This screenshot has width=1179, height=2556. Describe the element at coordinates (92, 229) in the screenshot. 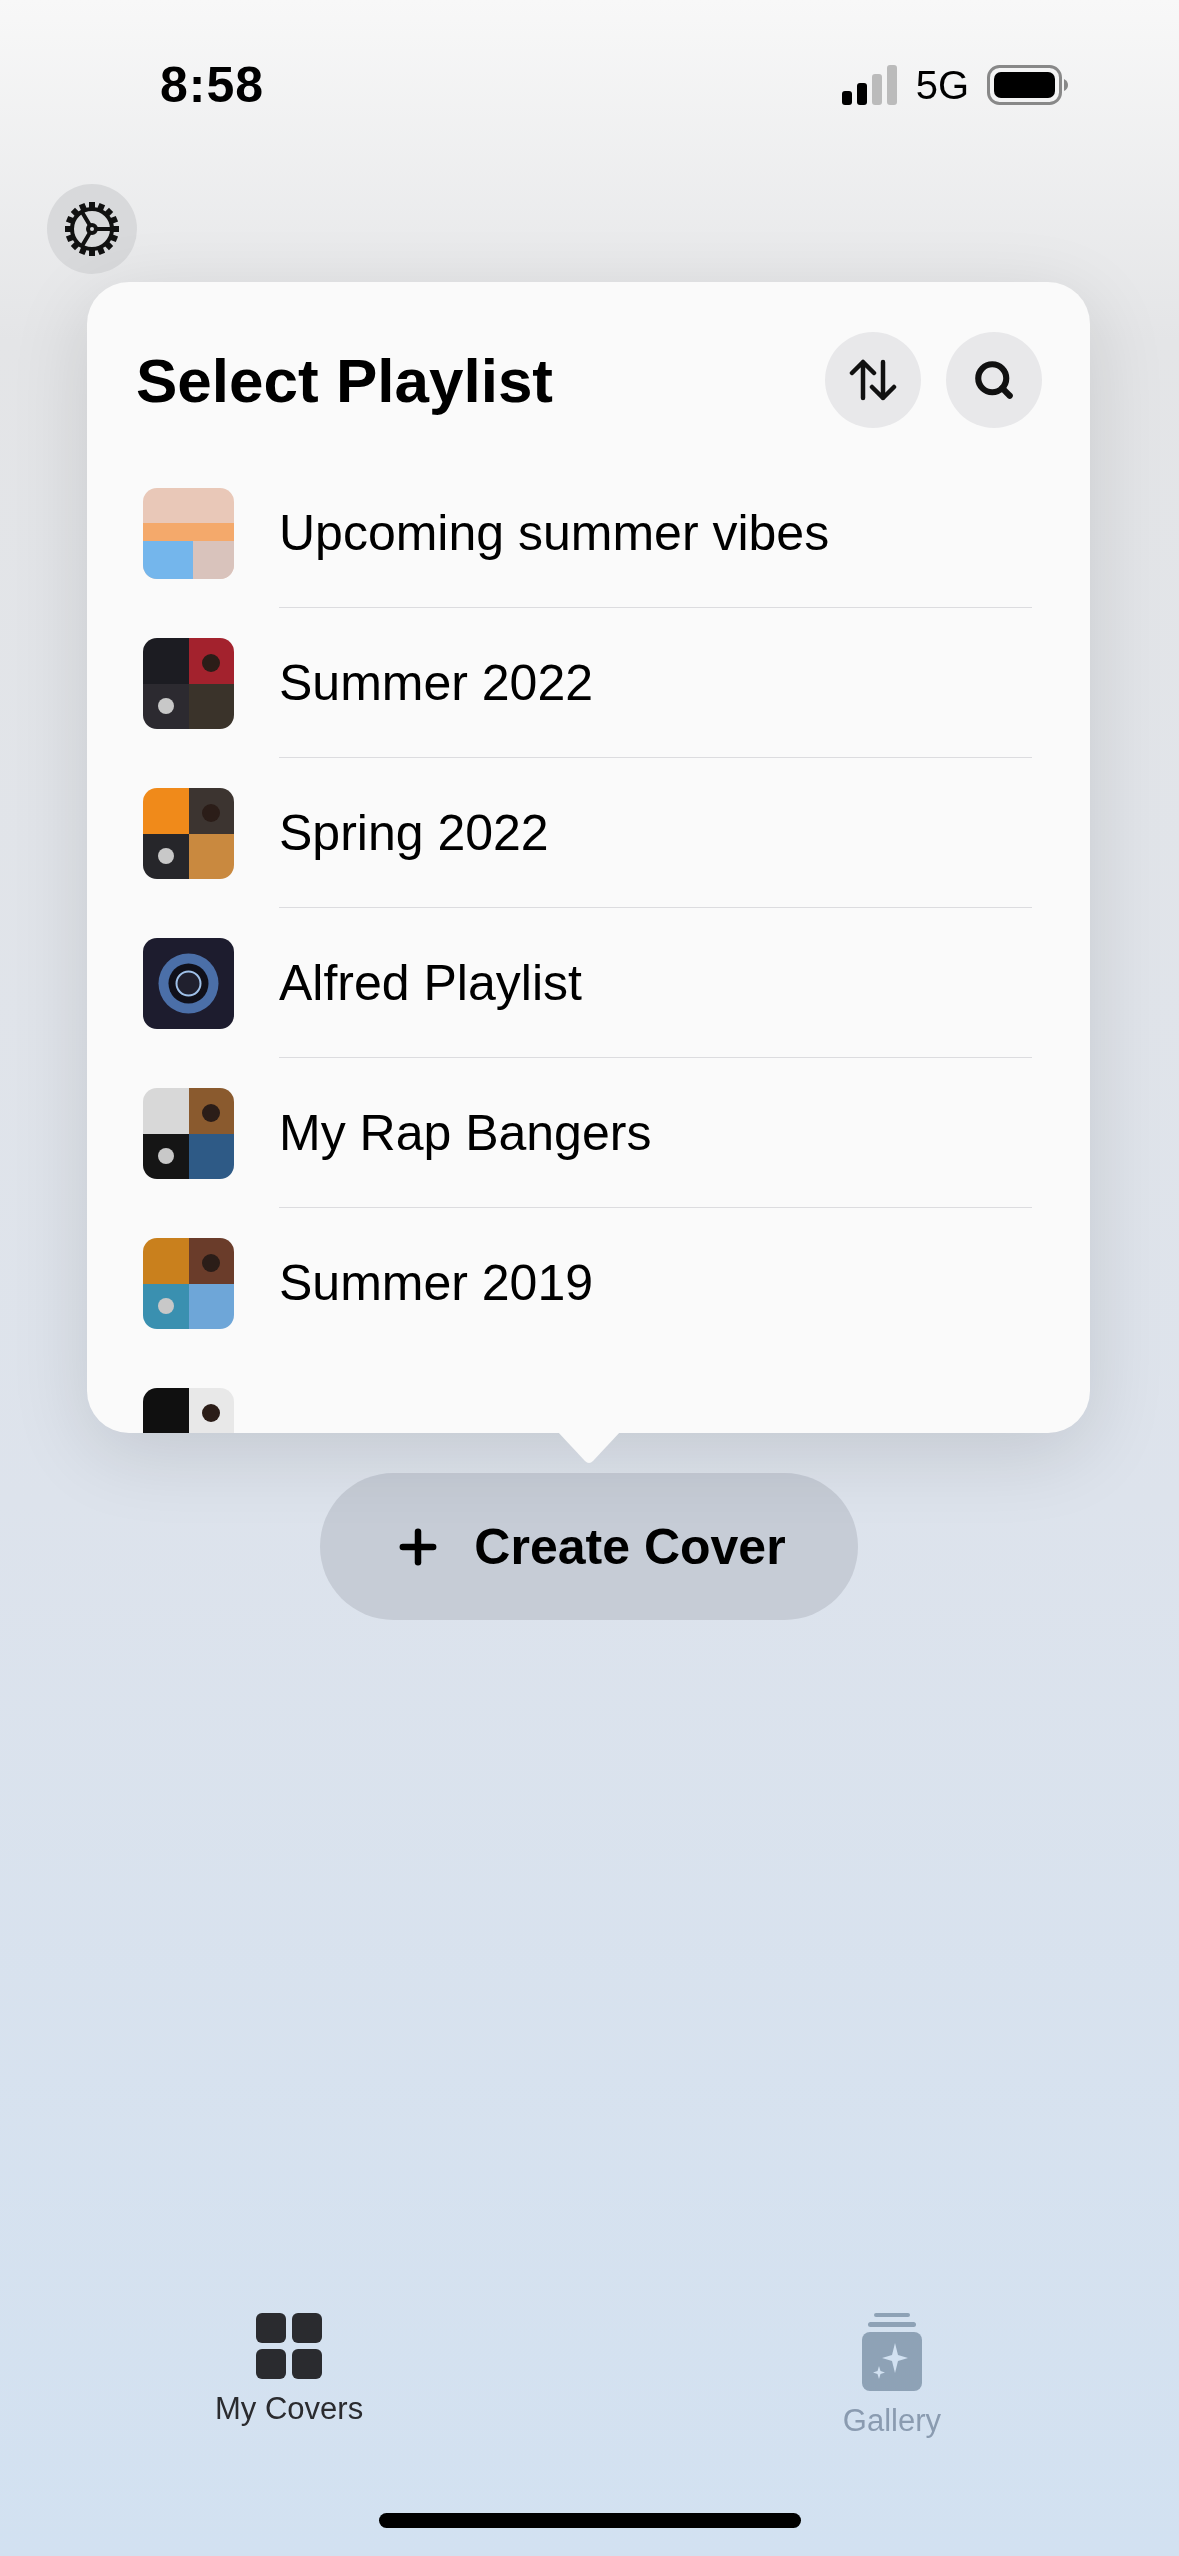

I see `settings-icon` at that location.